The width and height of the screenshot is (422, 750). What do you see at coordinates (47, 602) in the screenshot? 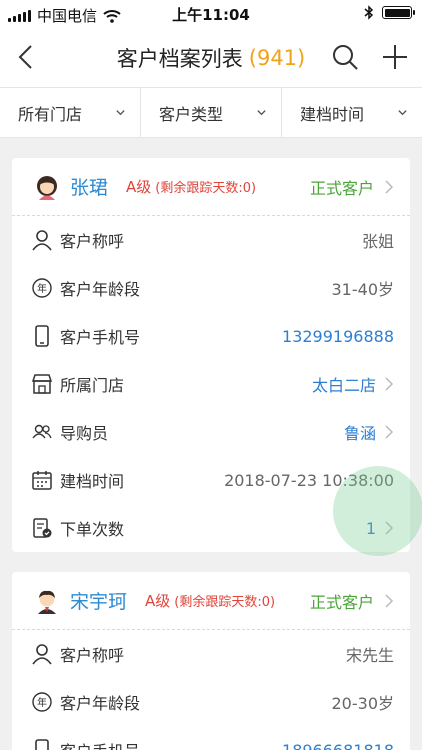
I see `male-avatar-icon` at bounding box center [47, 602].